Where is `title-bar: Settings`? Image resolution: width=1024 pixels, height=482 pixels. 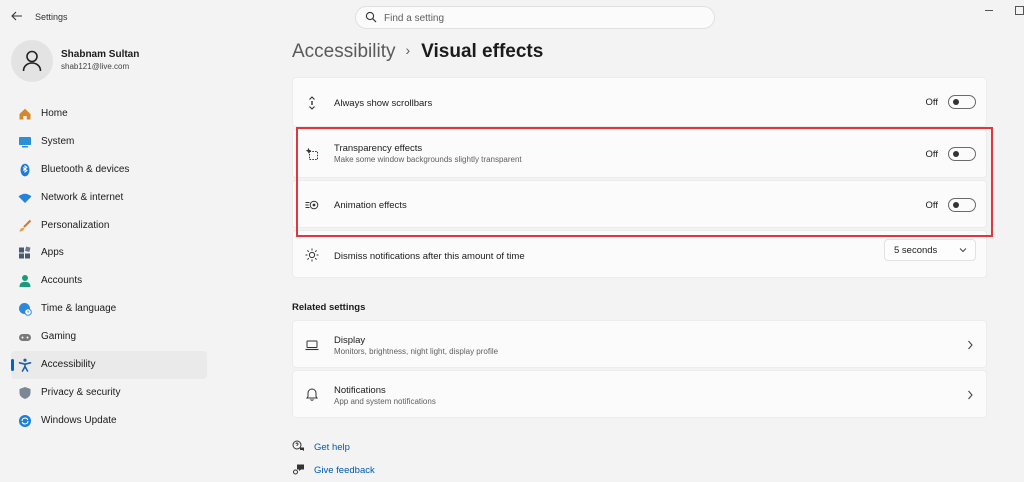 title-bar: Settings is located at coordinates (512, 17).